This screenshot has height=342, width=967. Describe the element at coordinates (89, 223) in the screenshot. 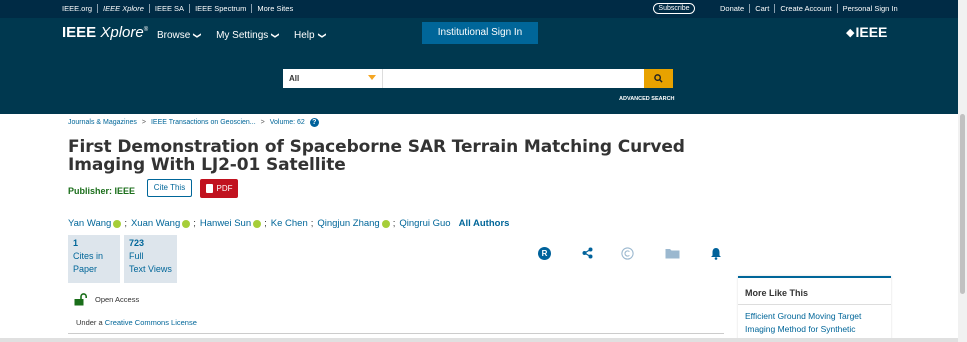

I see `author-link: Yan Wang` at that location.